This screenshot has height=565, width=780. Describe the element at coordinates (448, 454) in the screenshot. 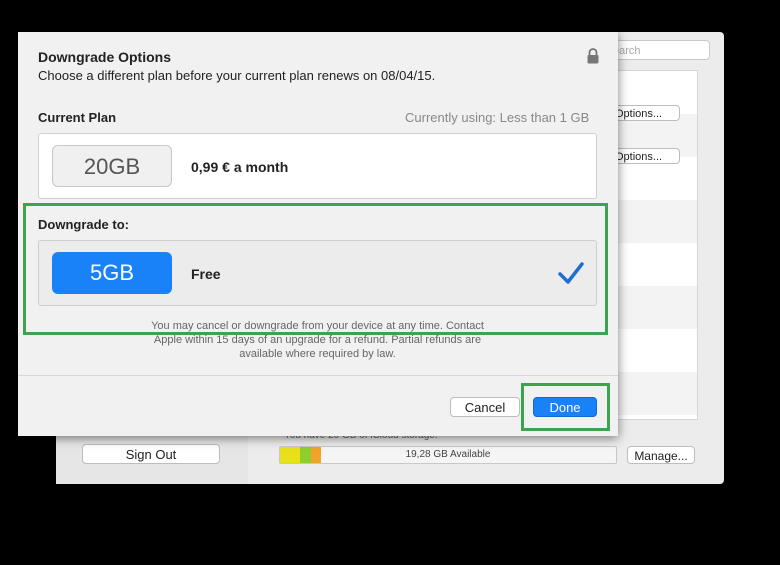

I see `storage-available-text: 19,28 GB Available` at that location.